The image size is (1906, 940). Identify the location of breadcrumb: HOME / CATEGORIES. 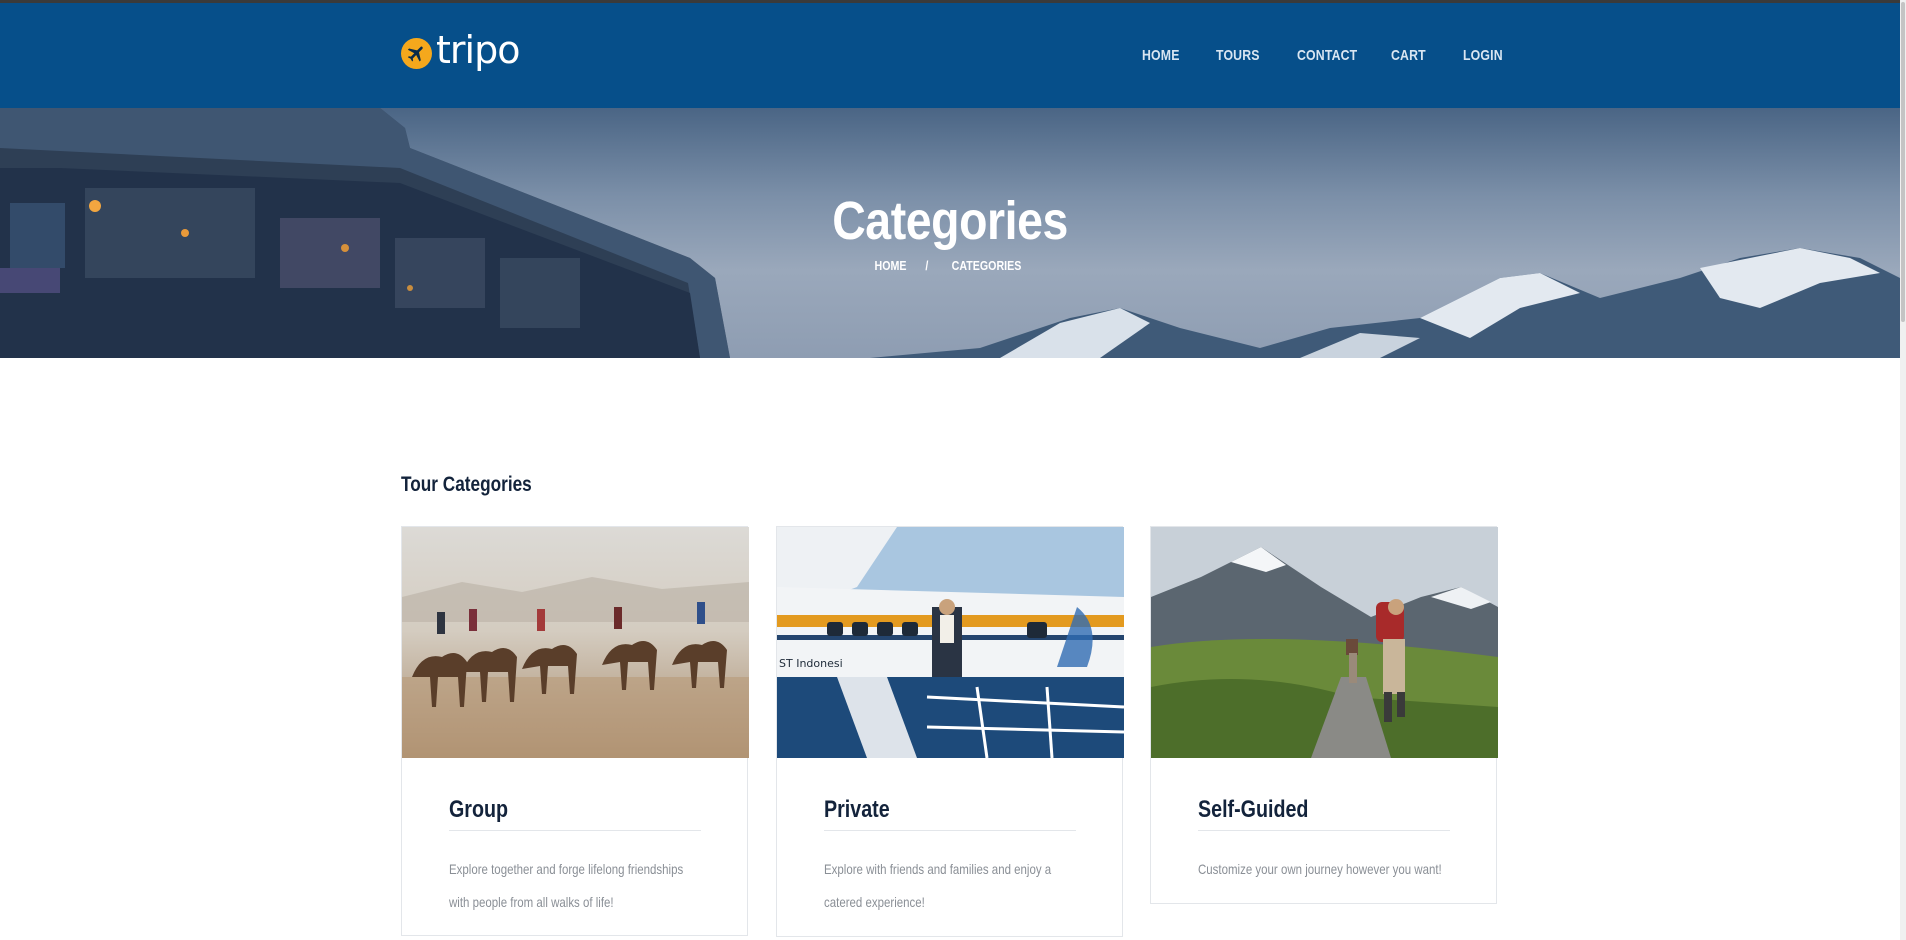
(950, 265).